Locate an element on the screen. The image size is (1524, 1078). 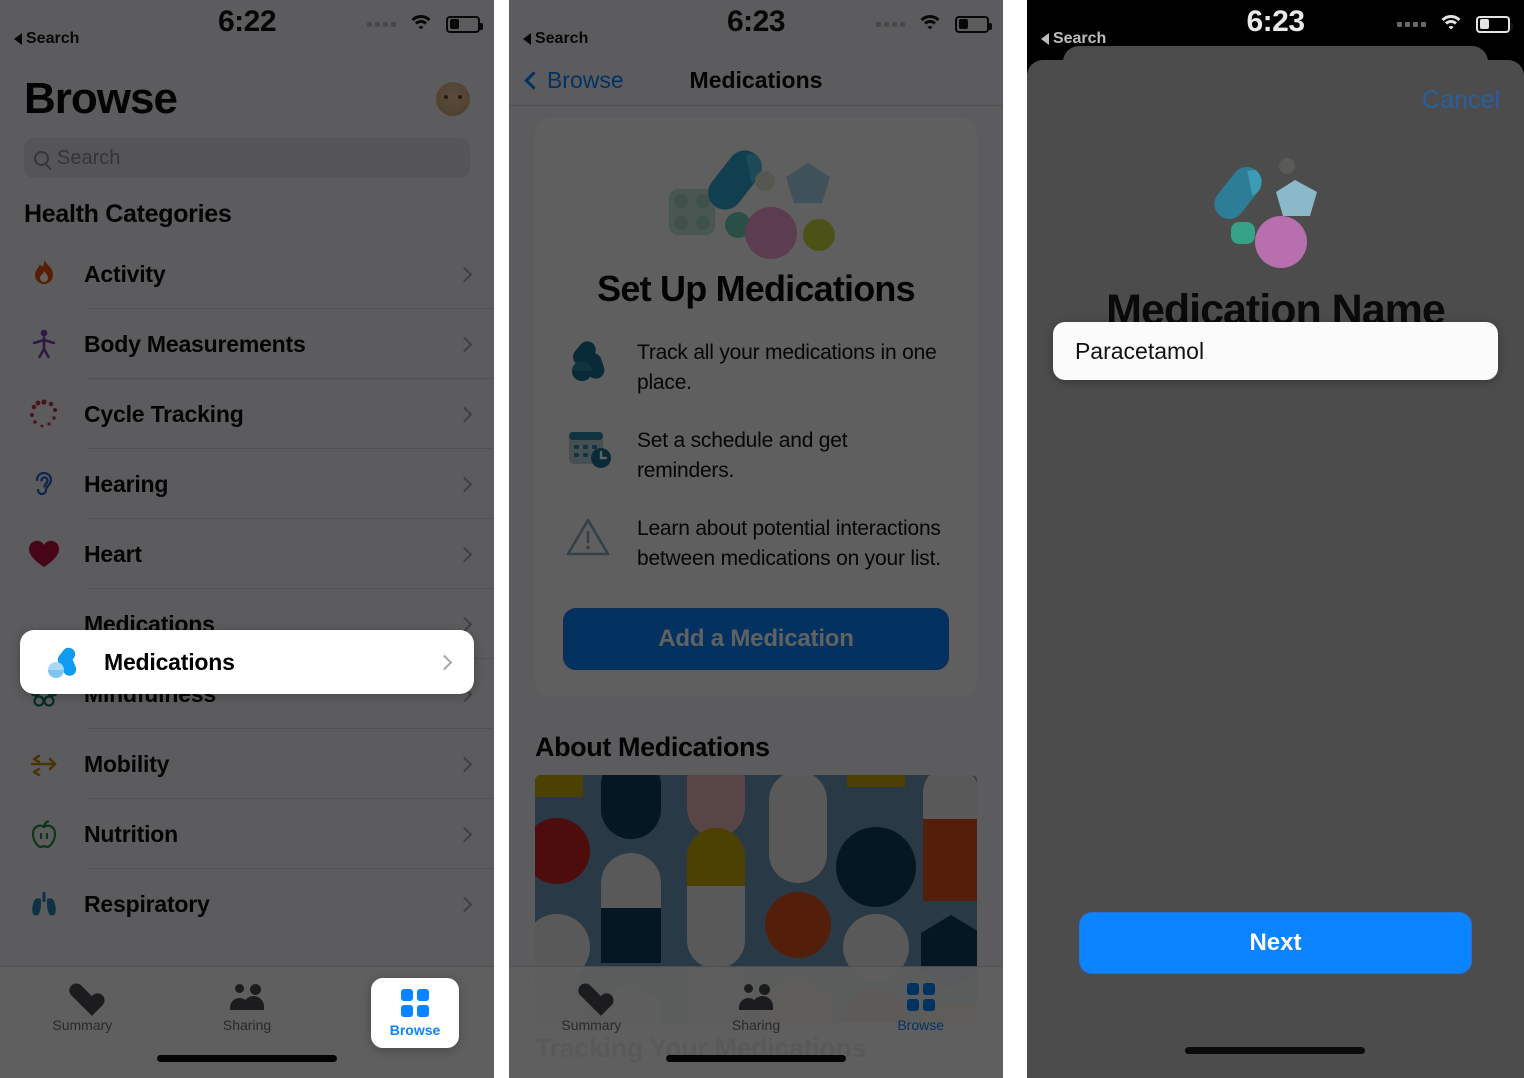
body-measurements-icon is located at coordinates (44, 344).